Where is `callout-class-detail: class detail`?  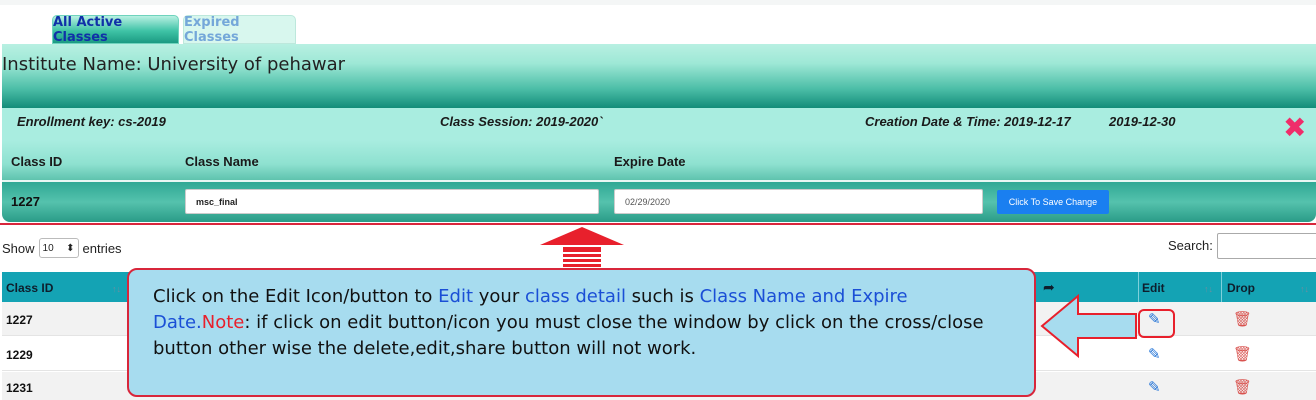 callout-class-detail: class detail is located at coordinates (575, 296).